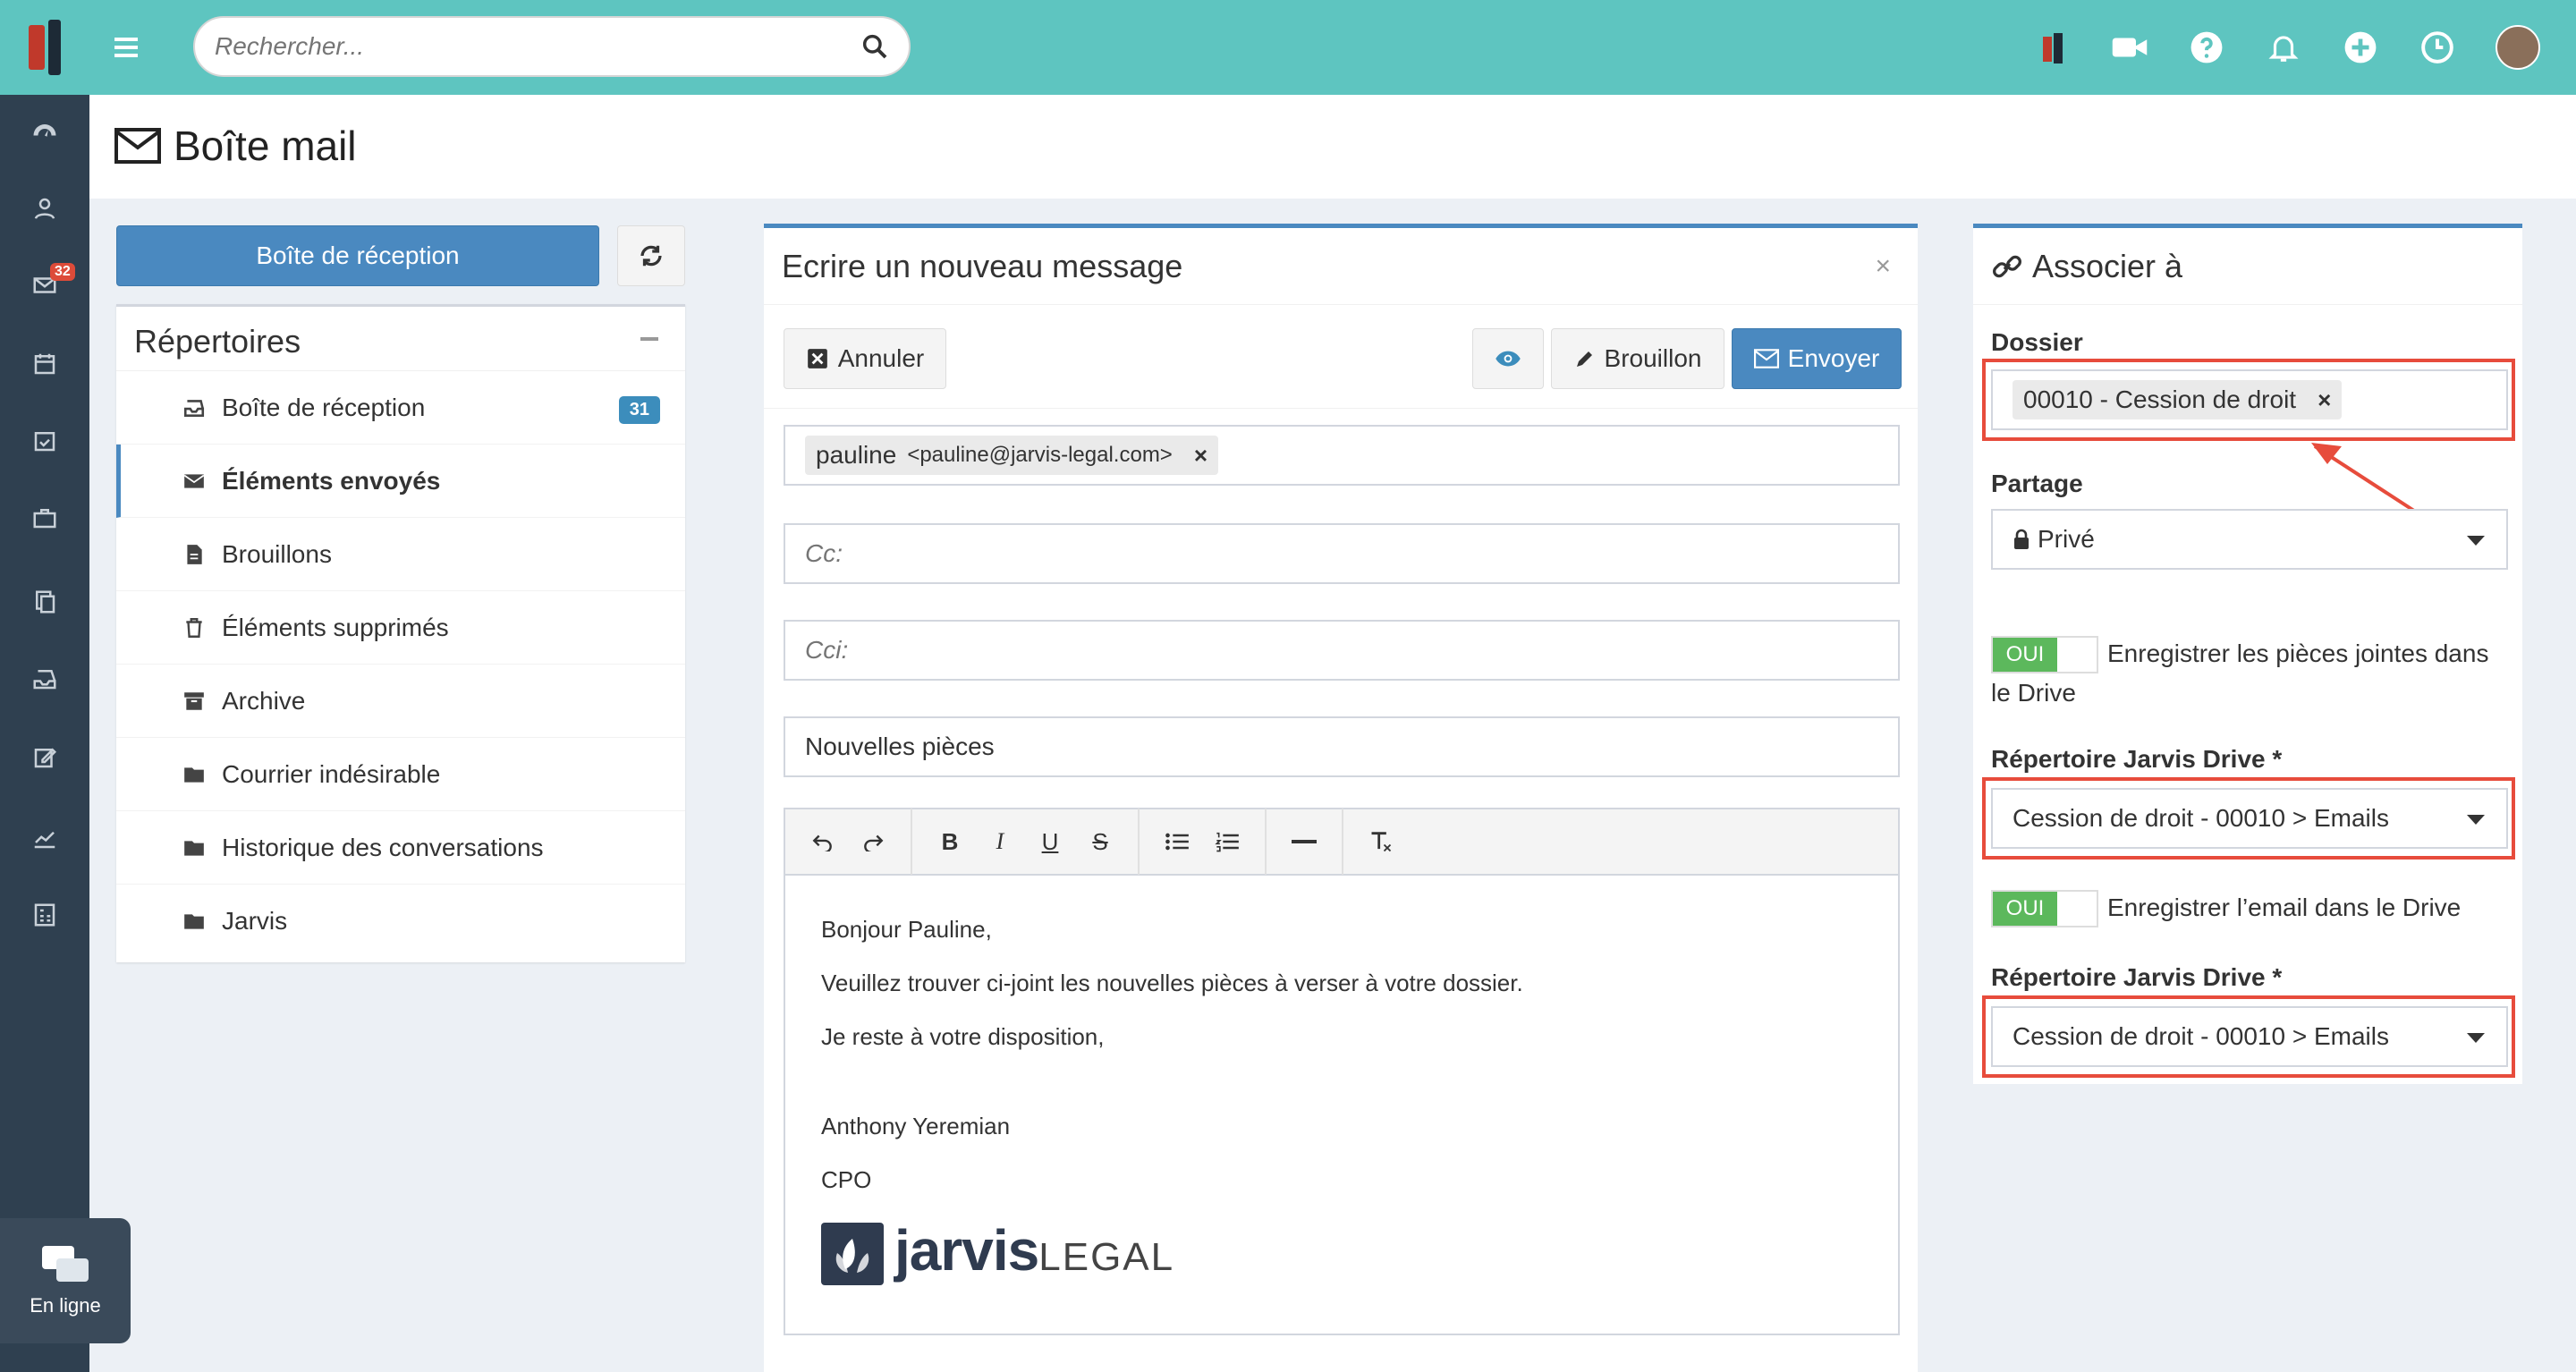 This screenshot has height=1372, width=2576. Describe the element at coordinates (44, 601) in the screenshot. I see `nav-documents` at that location.